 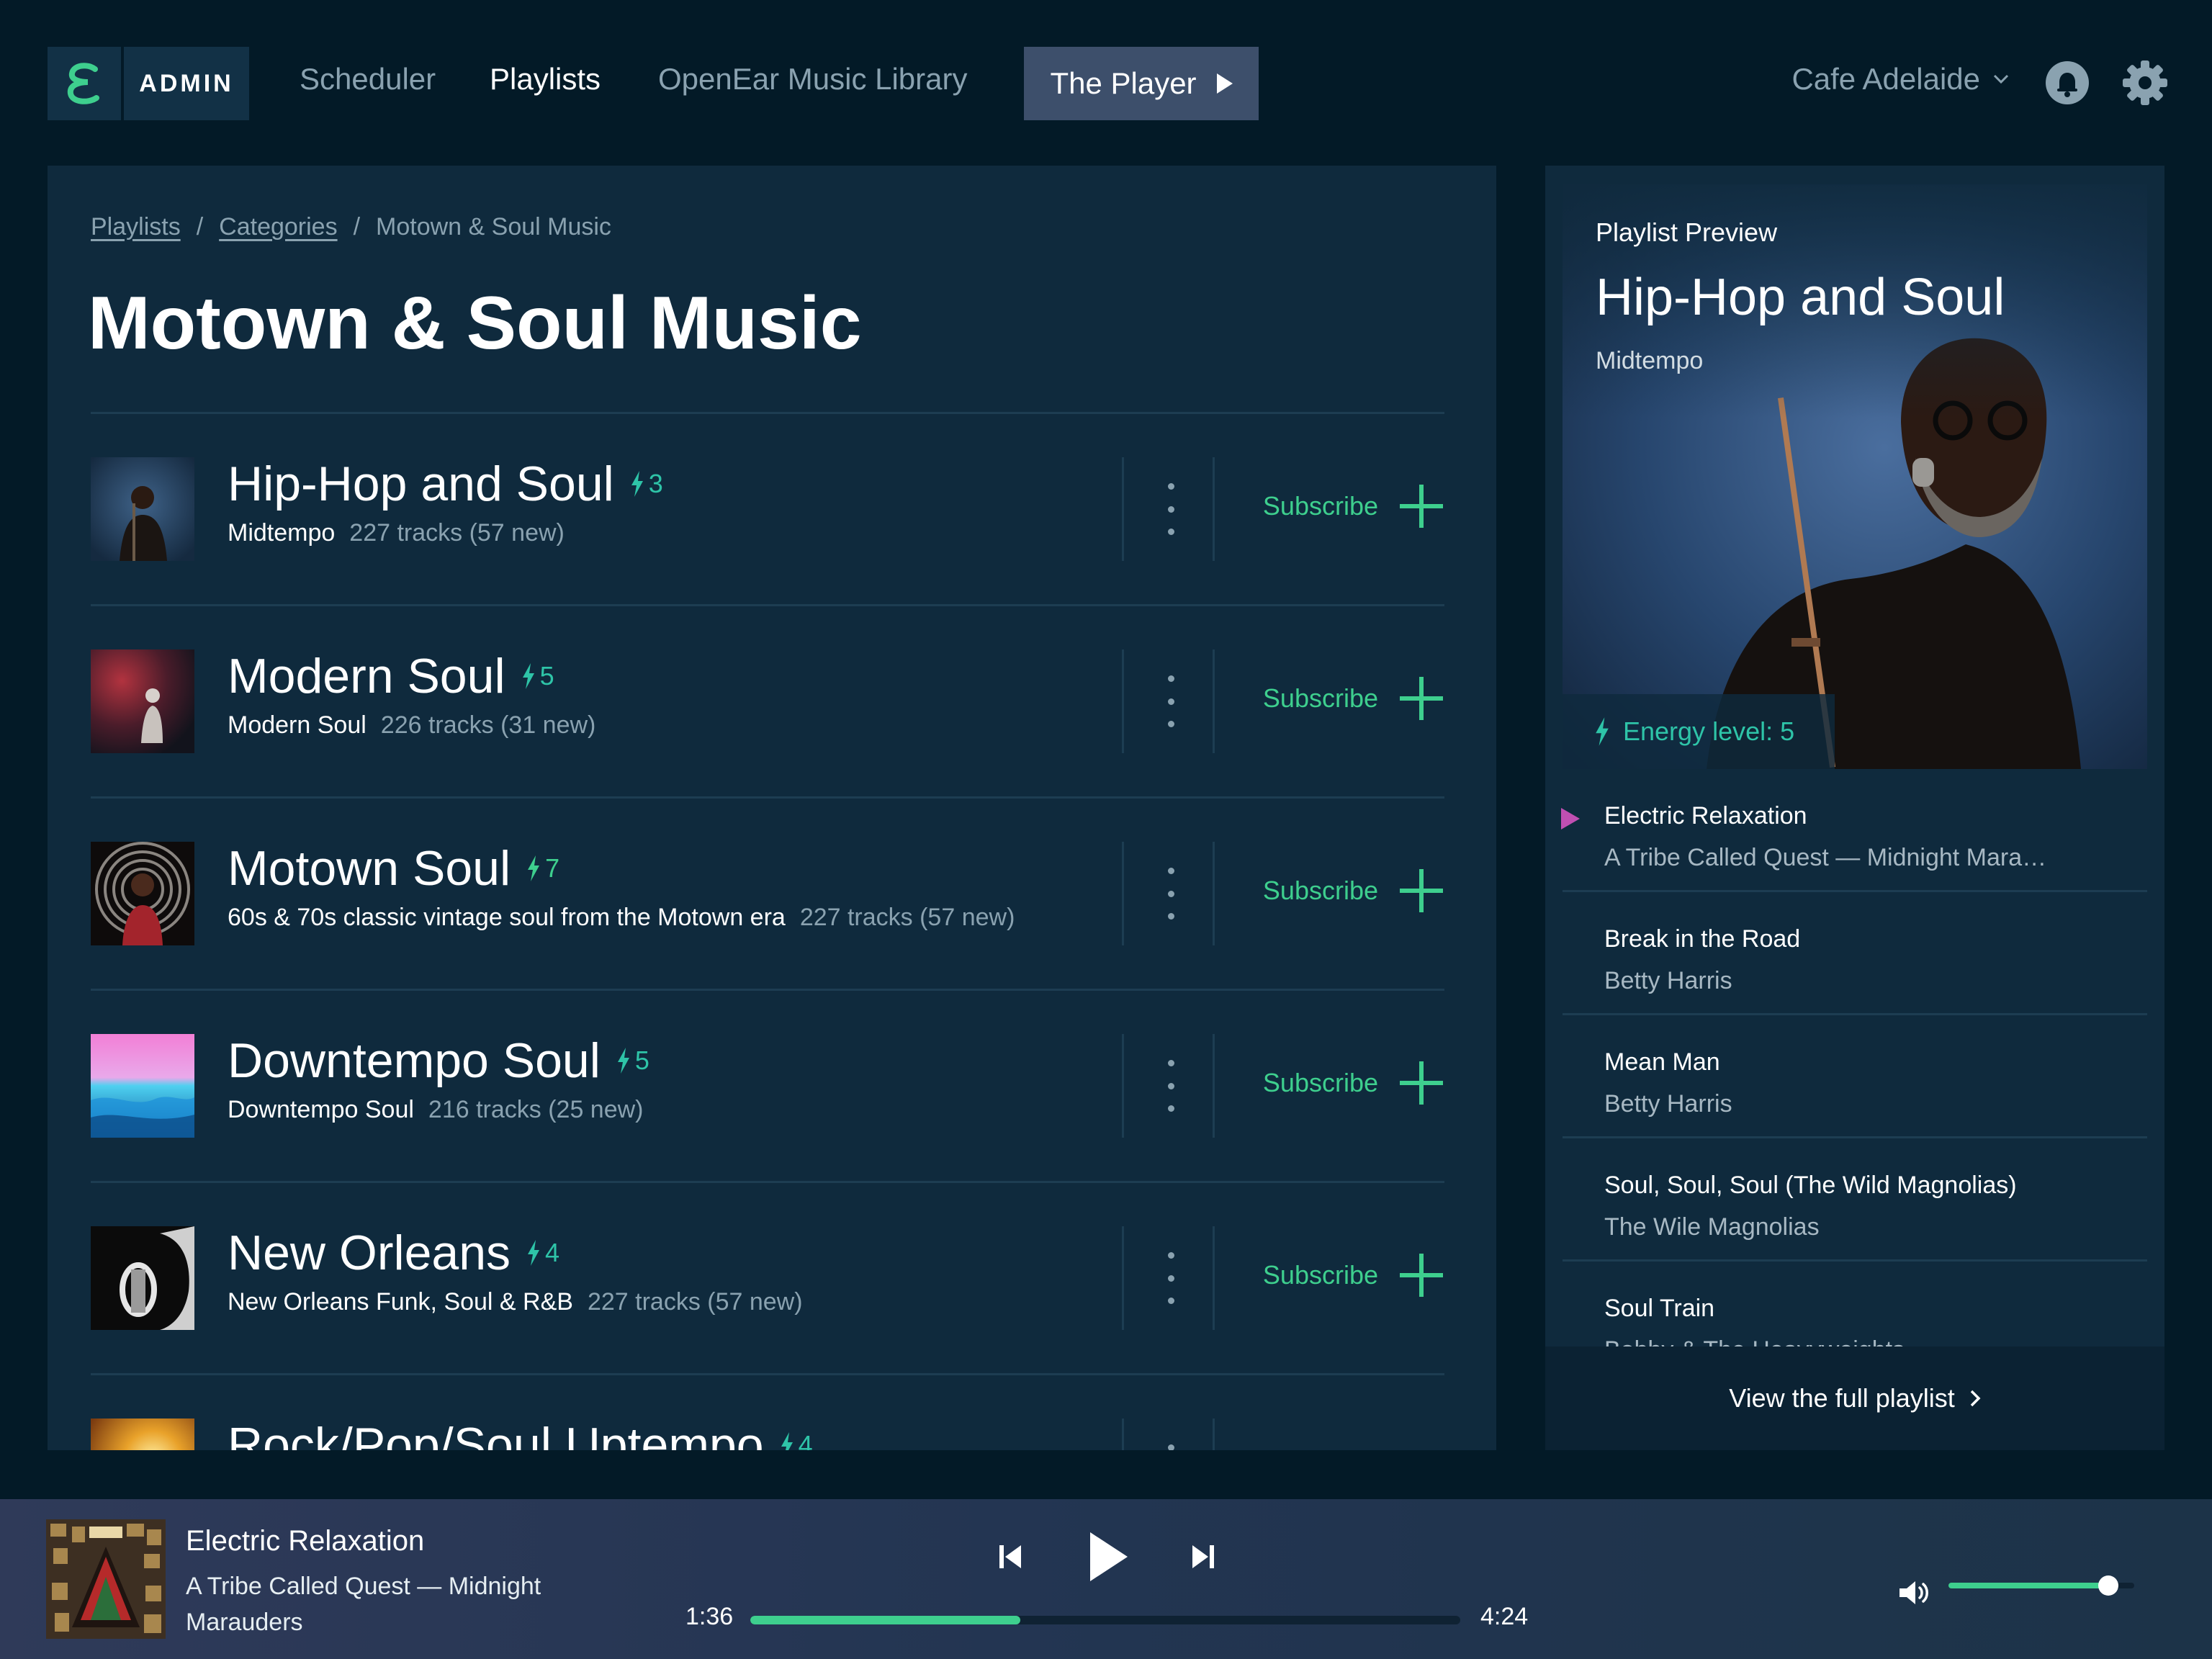 I want to click on playlist-description: New Orleans Funk, Soul & R&B, so click(x=400, y=1302).